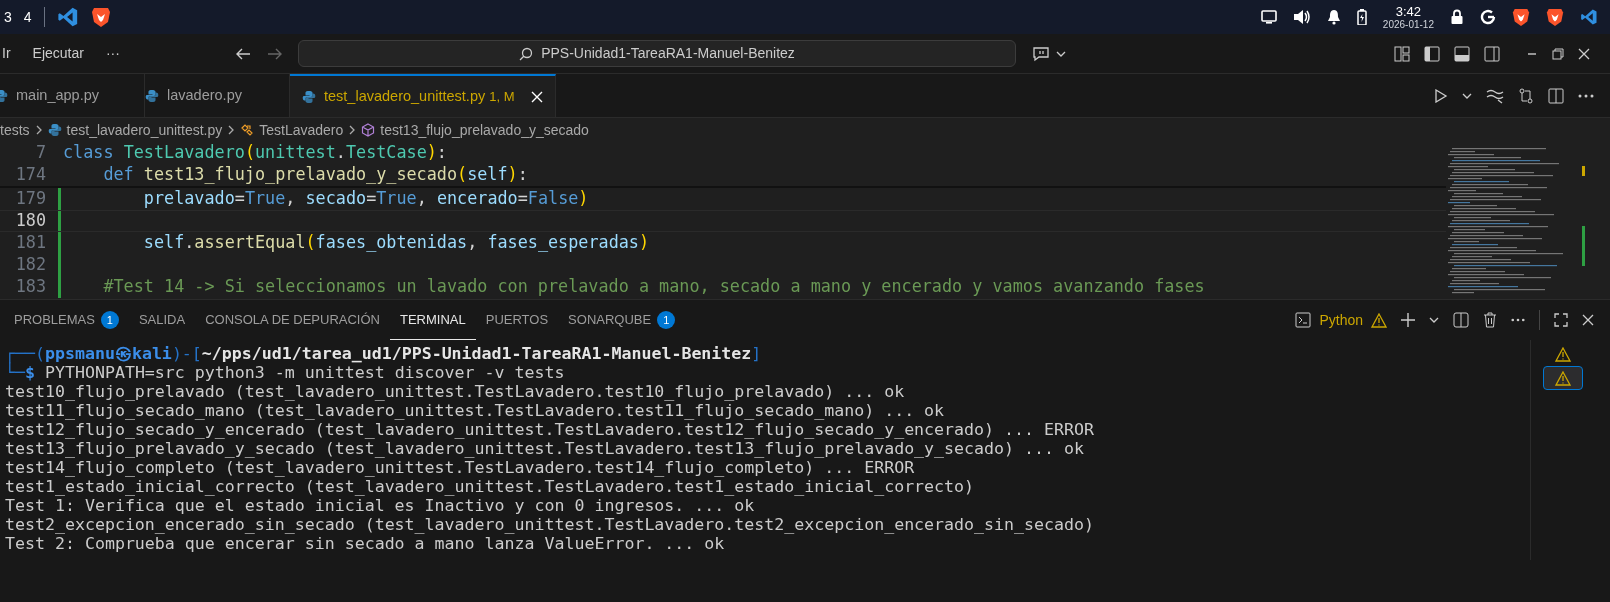 The width and height of the screenshot is (1610, 602). What do you see at coordinates (1492, 53) in the screenshot?
I see `secondary-sidebar-icon` at bounding box center [1492, 53].